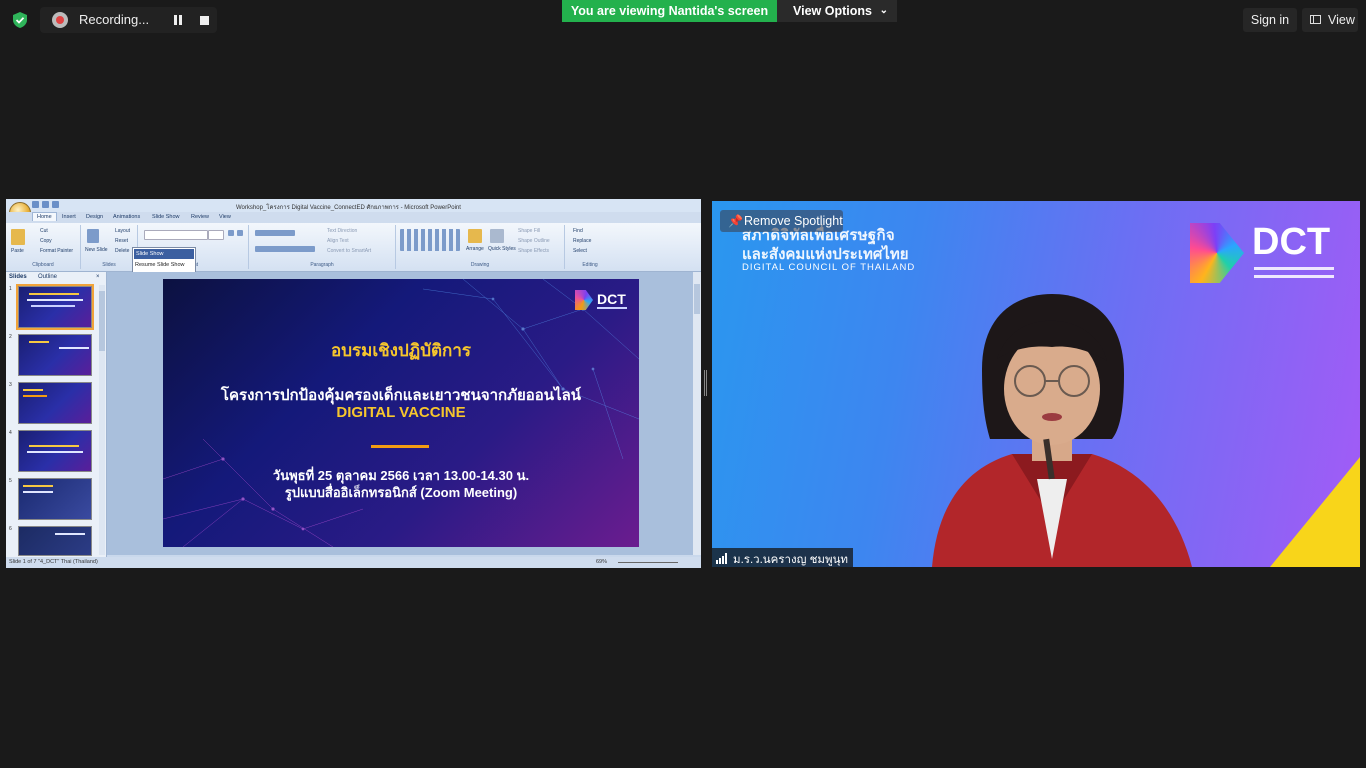  What do you see at coordinates (204, 20) in the screenshot?
I see `stop-recording-button` at bounding box center [204, 20].